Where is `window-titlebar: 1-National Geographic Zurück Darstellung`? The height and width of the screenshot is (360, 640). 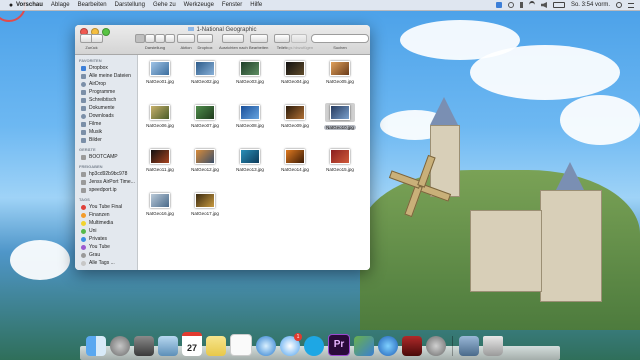
window-titlebar: 1-National Geographic Zurück Darstellung is located at coordinates (222, 40).